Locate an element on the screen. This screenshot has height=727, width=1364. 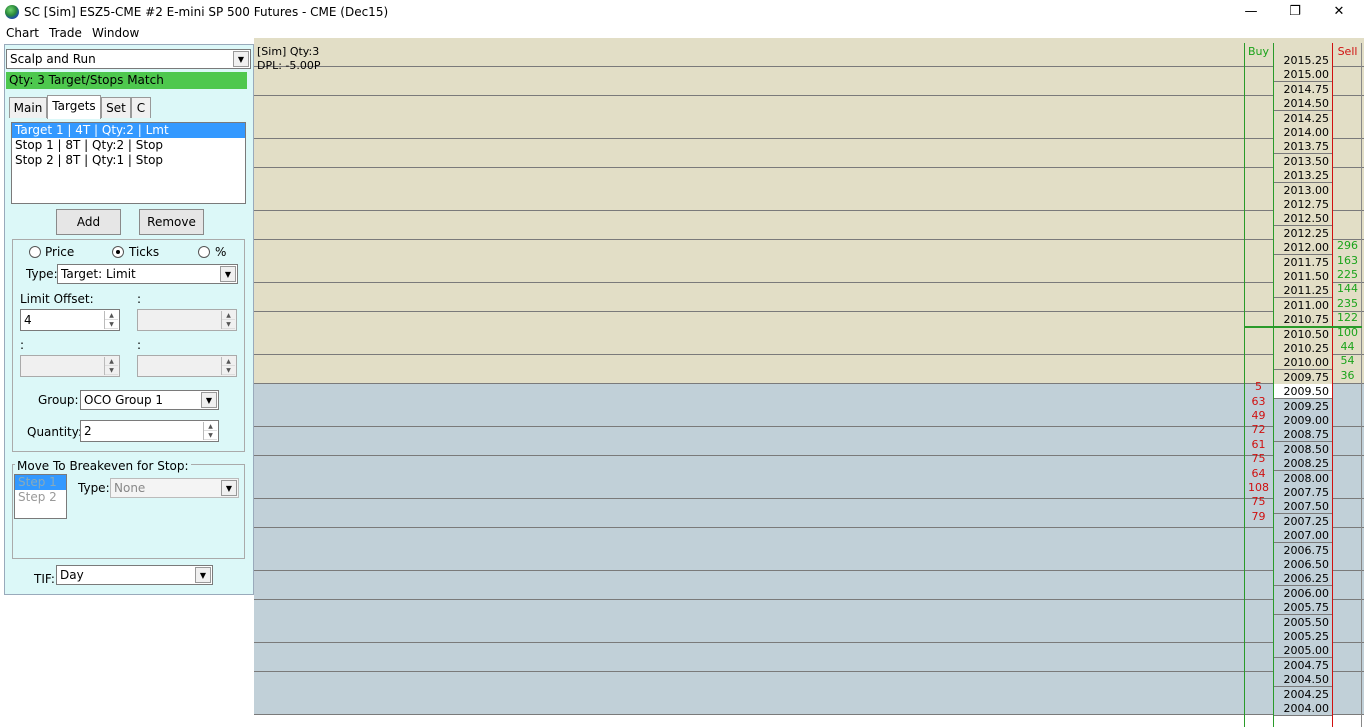
close-button: ✕ is located at coordinates (1339, 12).